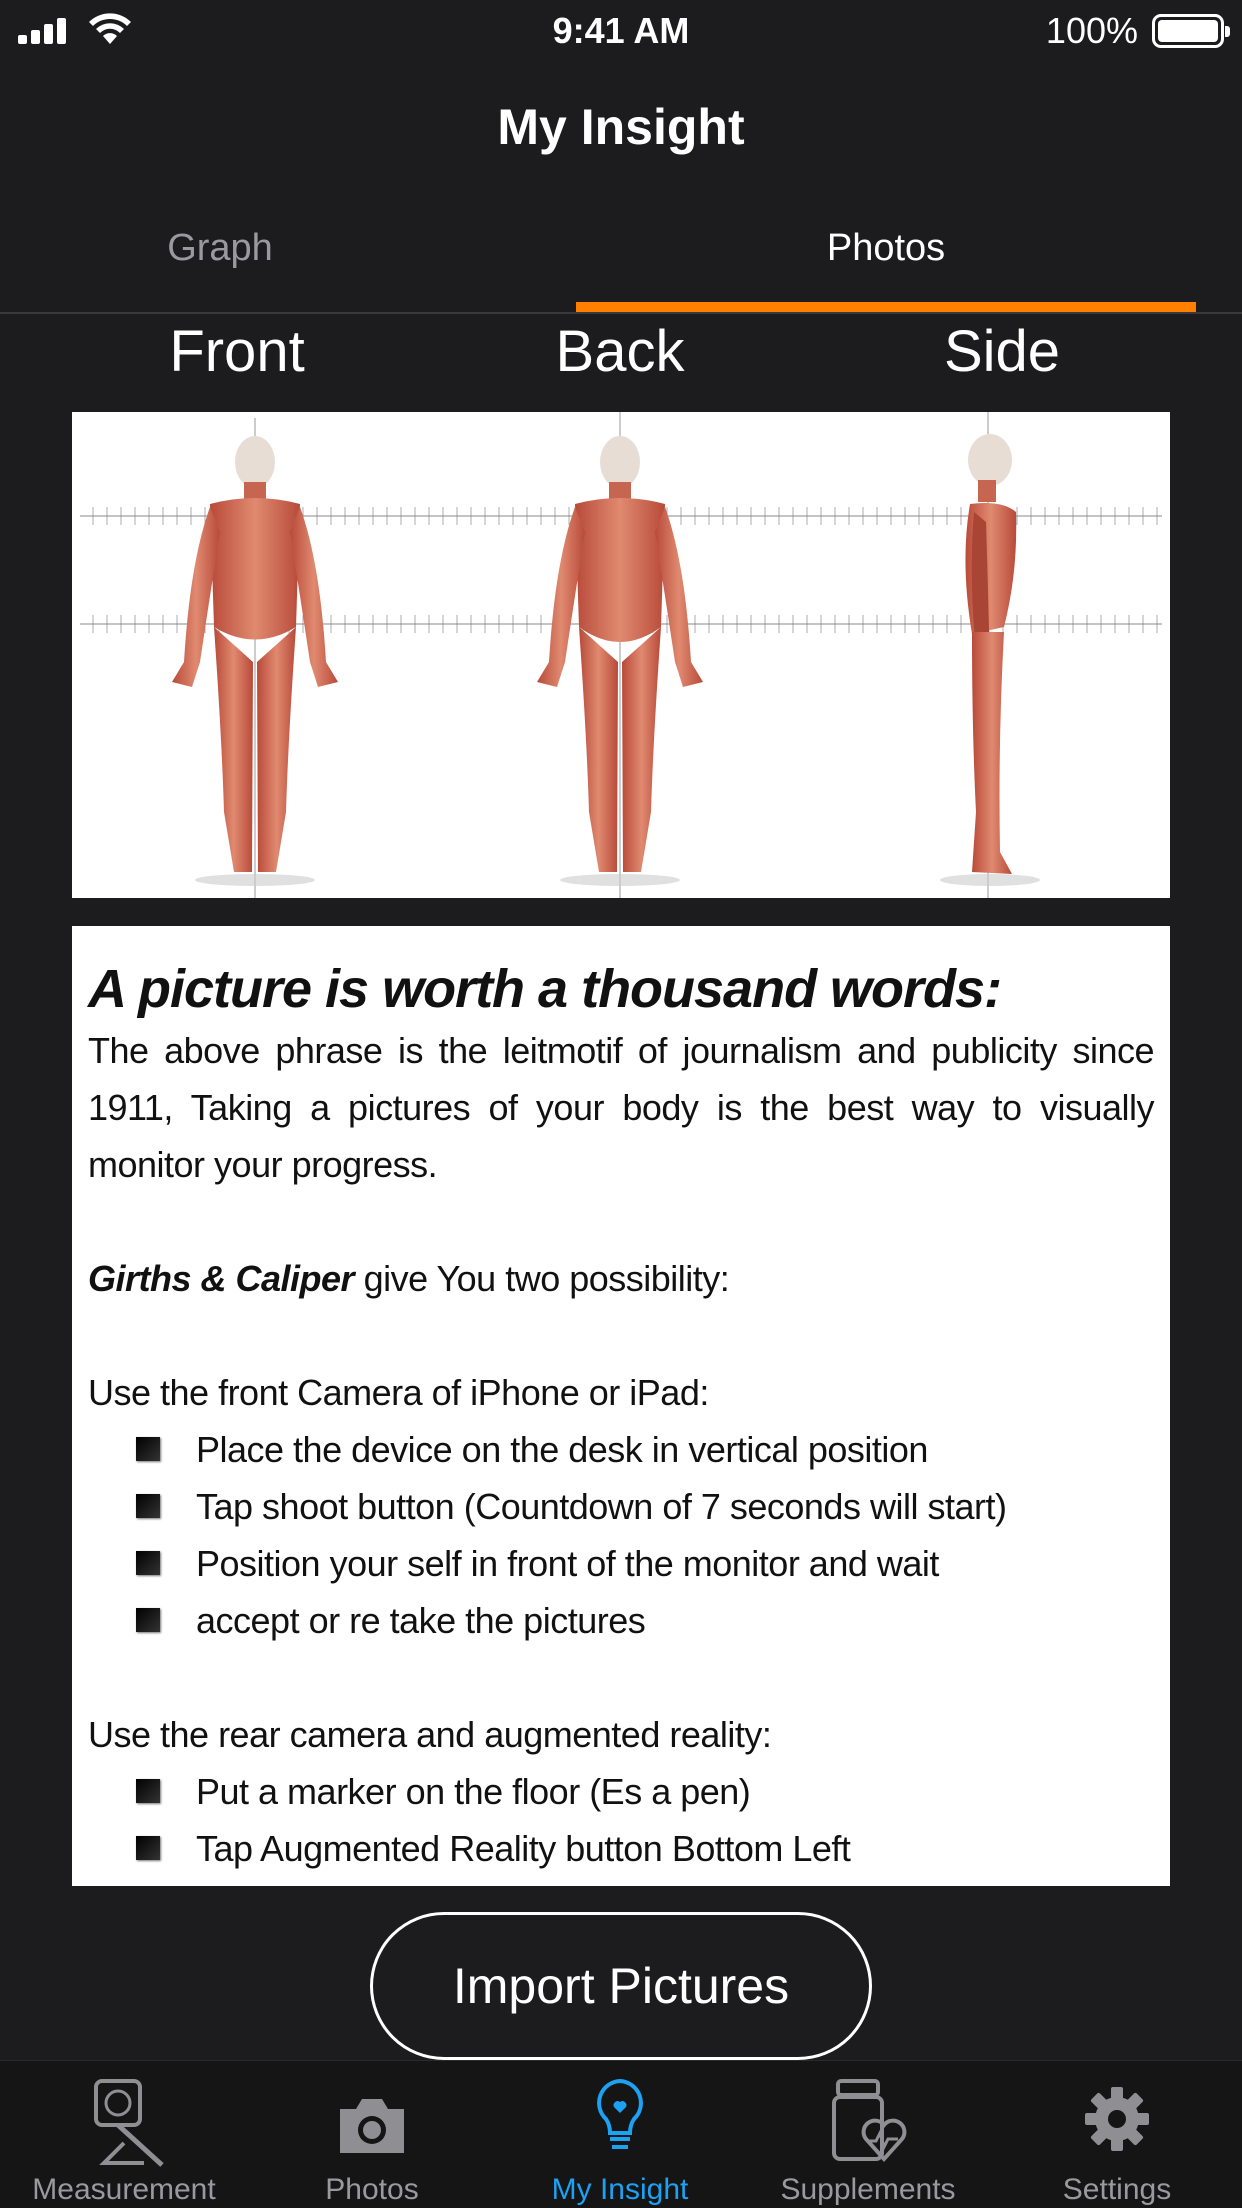 The image size is (1242, 2208). Describe the element at coordinates (542, 1278) in the screenshot. I see `brand-suffix: give You two possibility:` at that location.